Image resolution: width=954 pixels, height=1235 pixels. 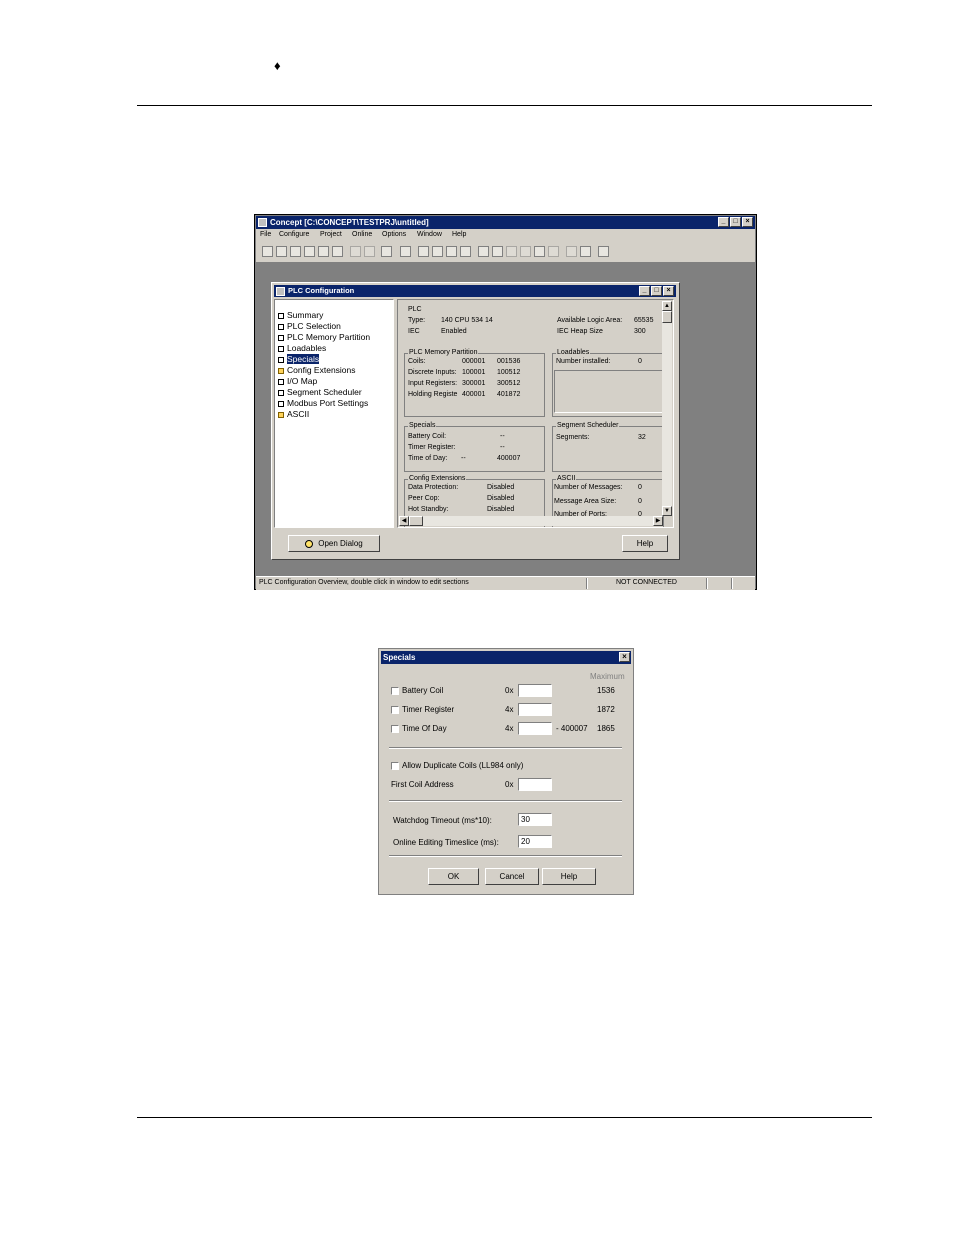 What do you see at coordinates (509, 709) in the screenshot?
I see `timer-register-prefix: 4x` at bounding box center [509, 709].